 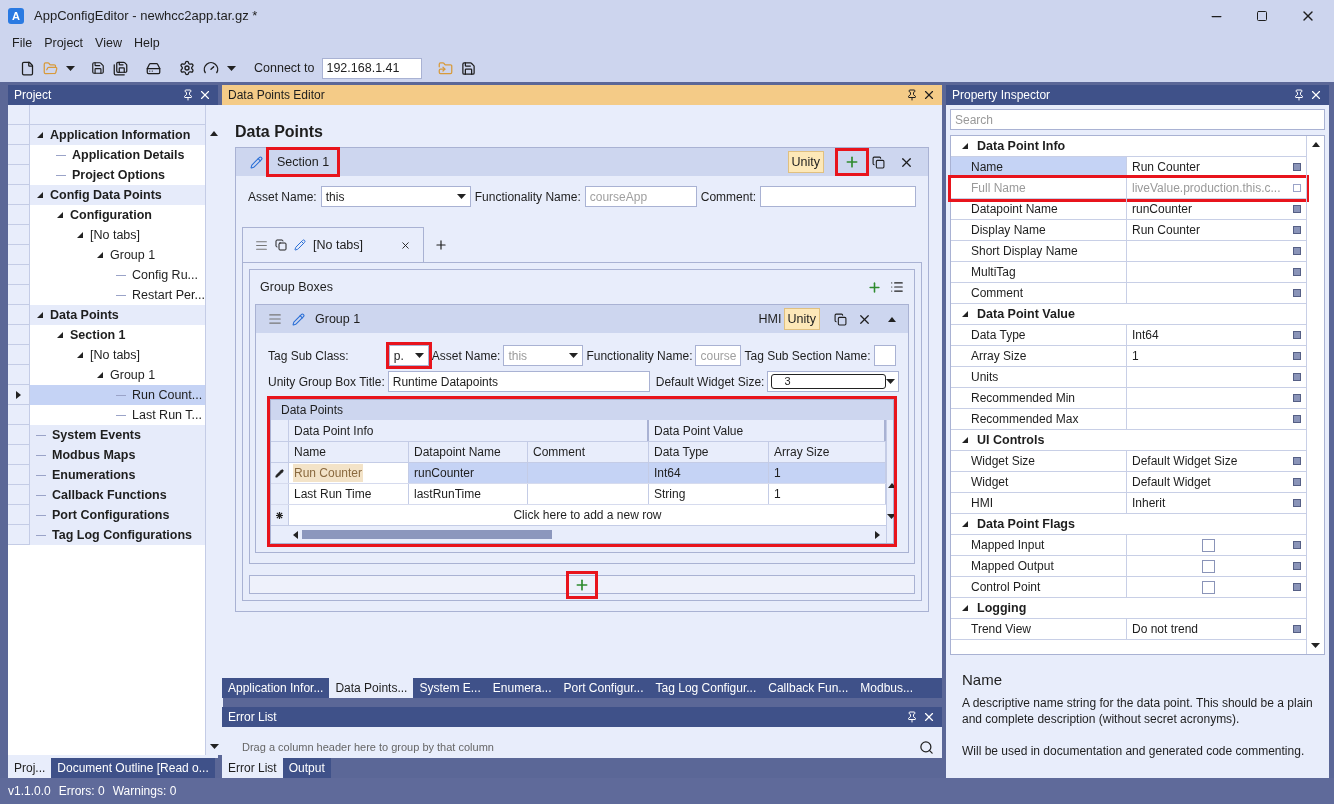 I want to click on column-header: Data Type, so click(x=709, y=452).